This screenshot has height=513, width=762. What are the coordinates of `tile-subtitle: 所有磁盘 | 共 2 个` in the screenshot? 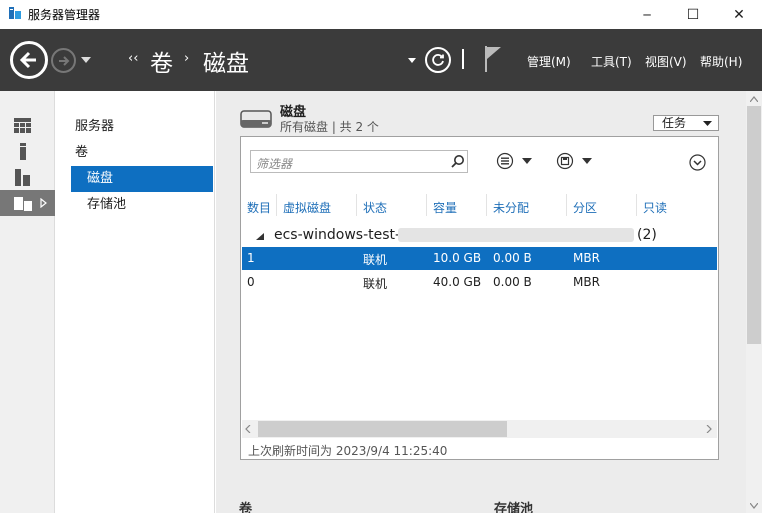 It's located at (329, 127).